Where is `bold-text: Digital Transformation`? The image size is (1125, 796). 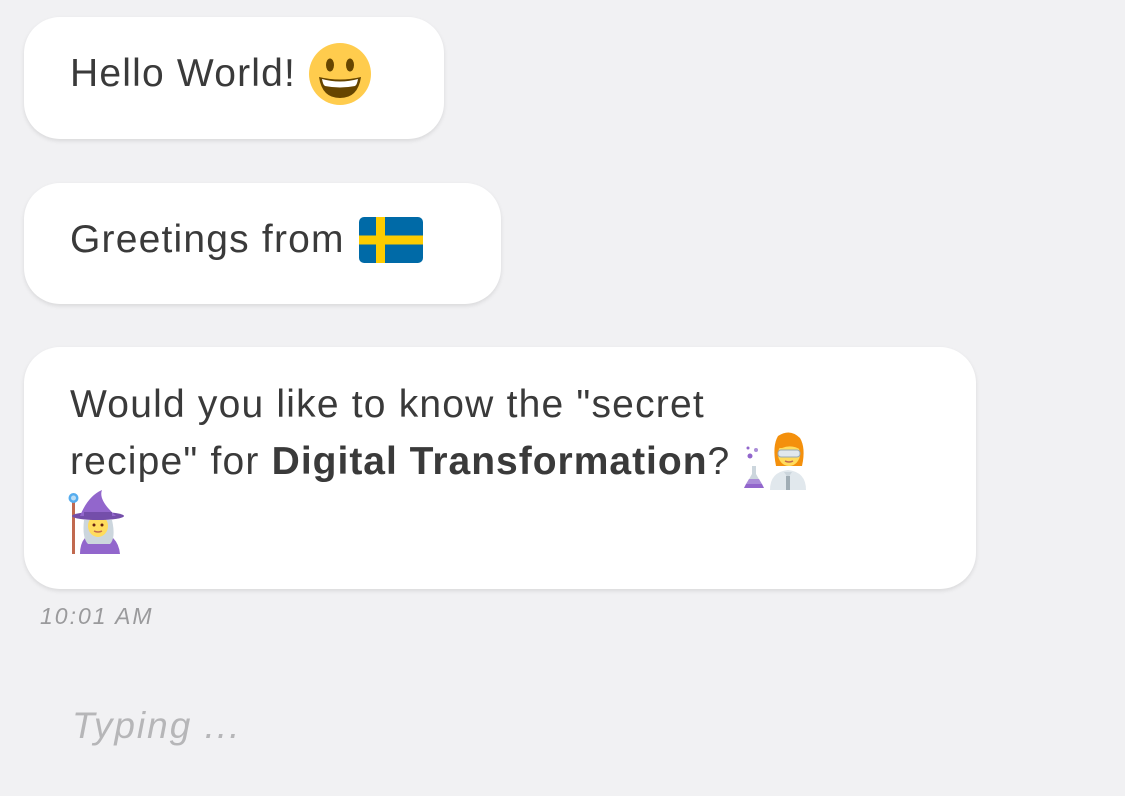 bold-text: Digital Transformation is located at coordinates (489, 461).